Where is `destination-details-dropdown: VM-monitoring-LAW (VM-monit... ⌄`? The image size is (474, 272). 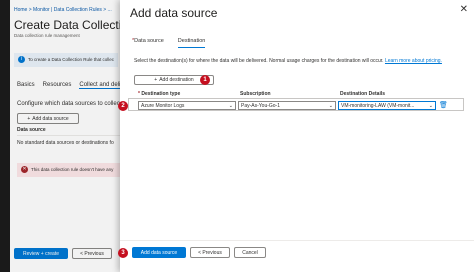 destination-details-dropdown: VM-monitoring-LAW (VM-monit... ⌄ is located at coordinates (387, 105).